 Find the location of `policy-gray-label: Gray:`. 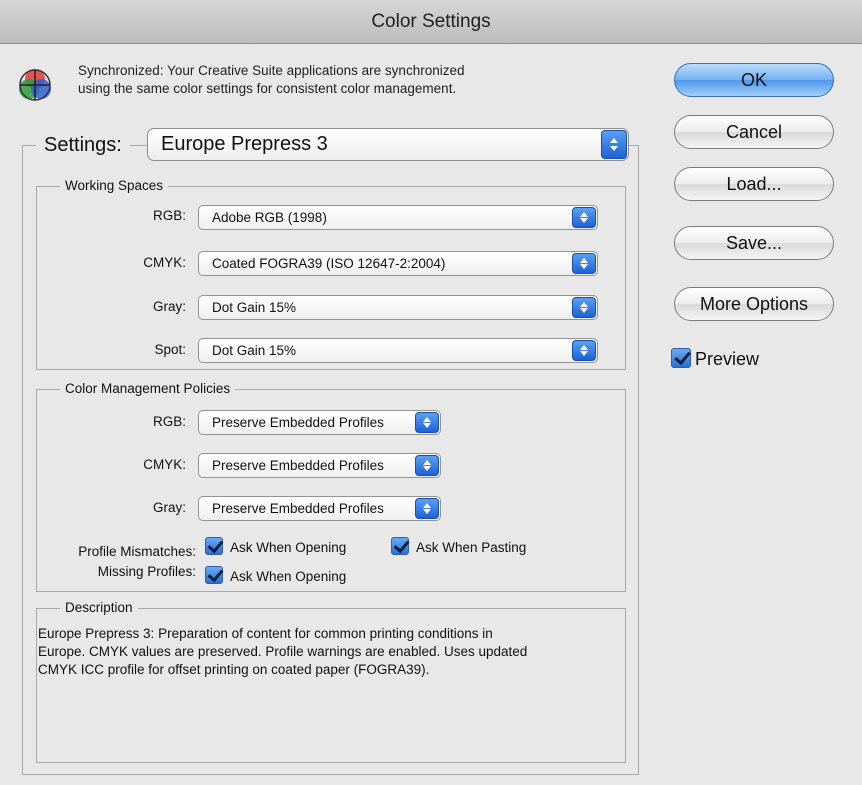

policy-gray-label: Gray: is located at coordinates (169, 507).